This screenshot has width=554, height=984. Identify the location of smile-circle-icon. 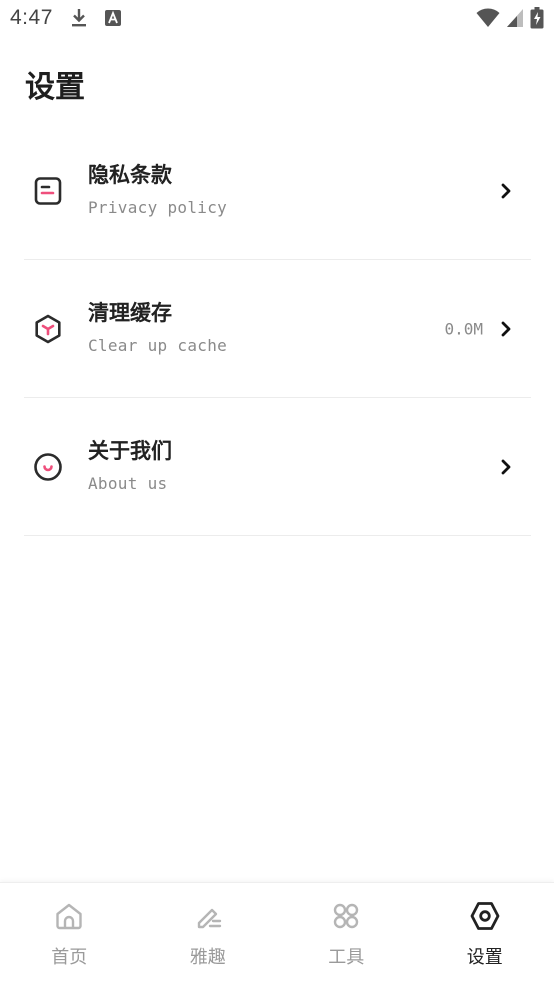
(48, 466).